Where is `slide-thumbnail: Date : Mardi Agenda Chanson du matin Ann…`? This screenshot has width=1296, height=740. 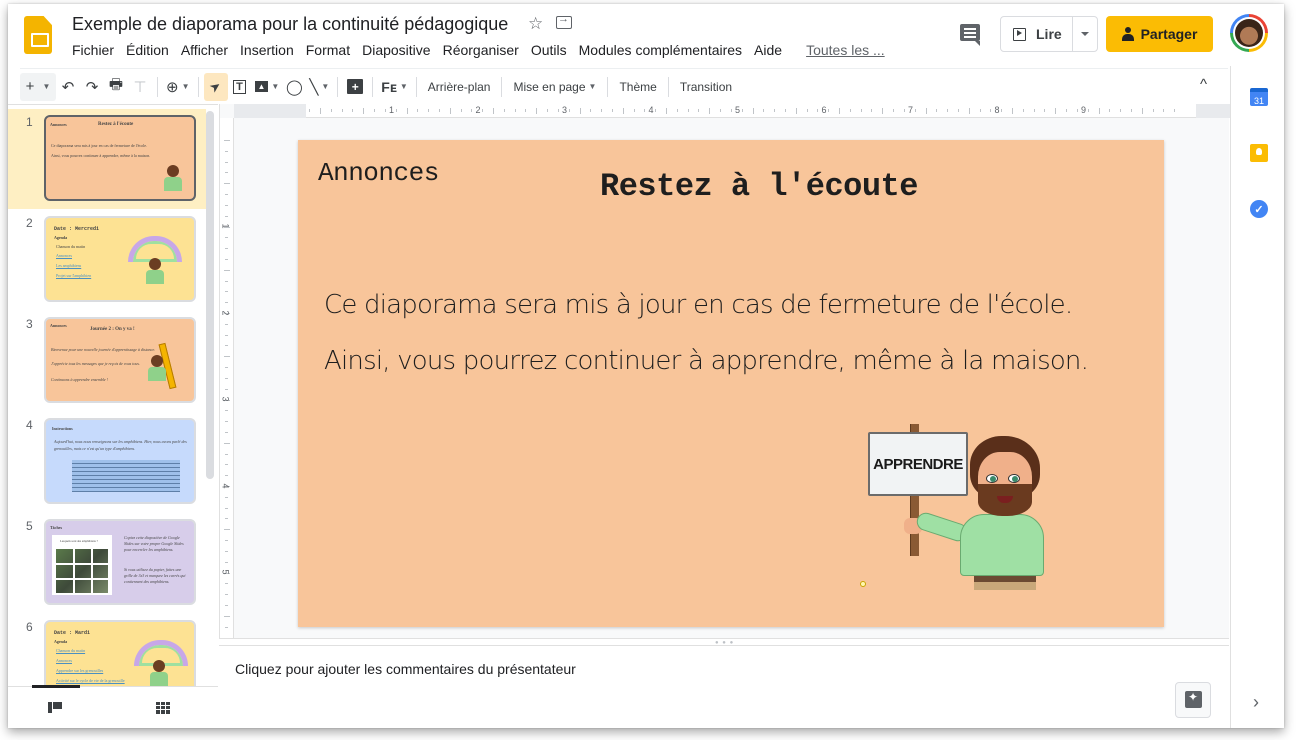 slide-thumbnail: Date : Mardi Agenda Chanson du matin Ann… is located at coordinates (120, 653).